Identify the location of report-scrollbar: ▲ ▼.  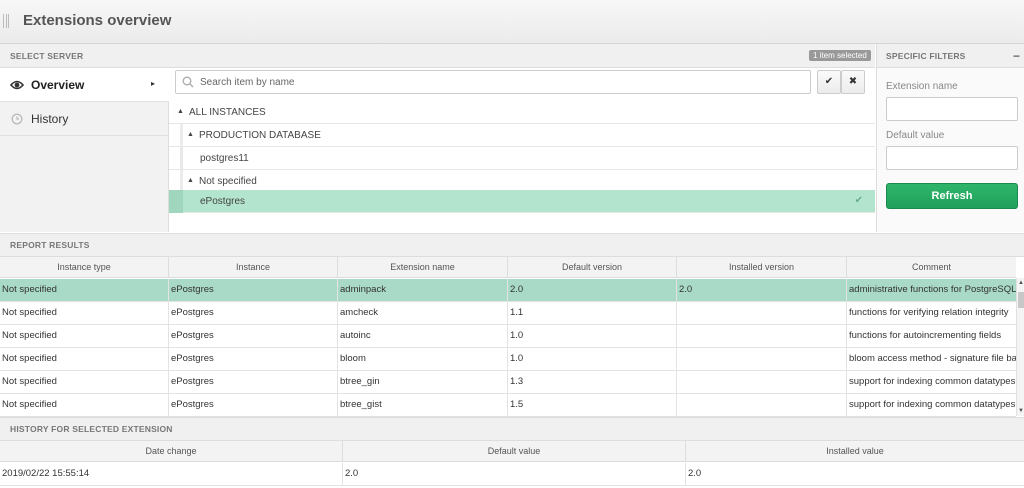
(1020, 347).